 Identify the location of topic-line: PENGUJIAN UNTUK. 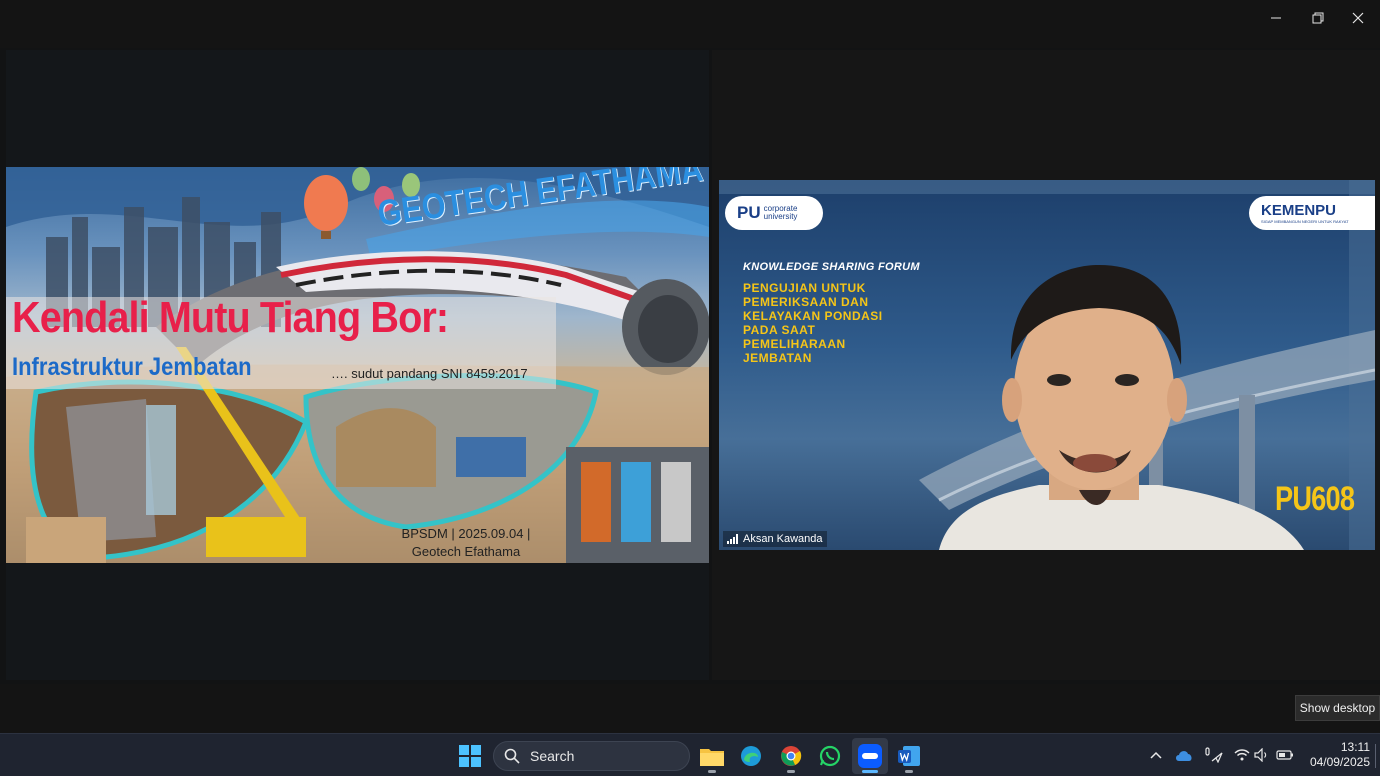
(804, 288).